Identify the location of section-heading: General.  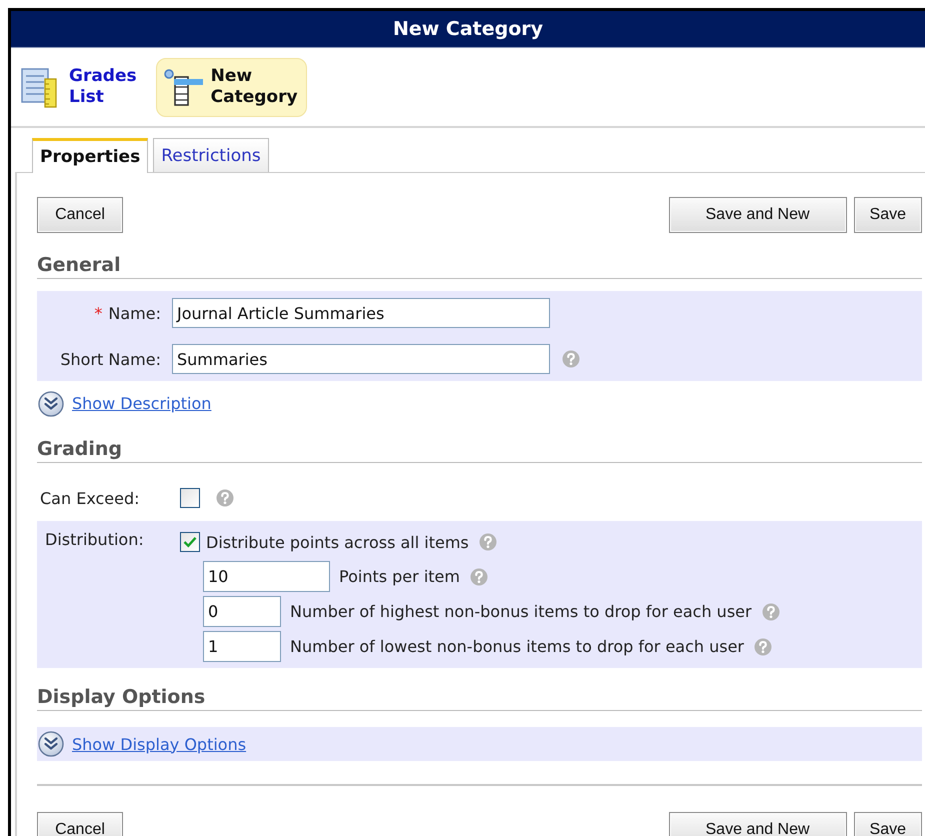
(479, 267).